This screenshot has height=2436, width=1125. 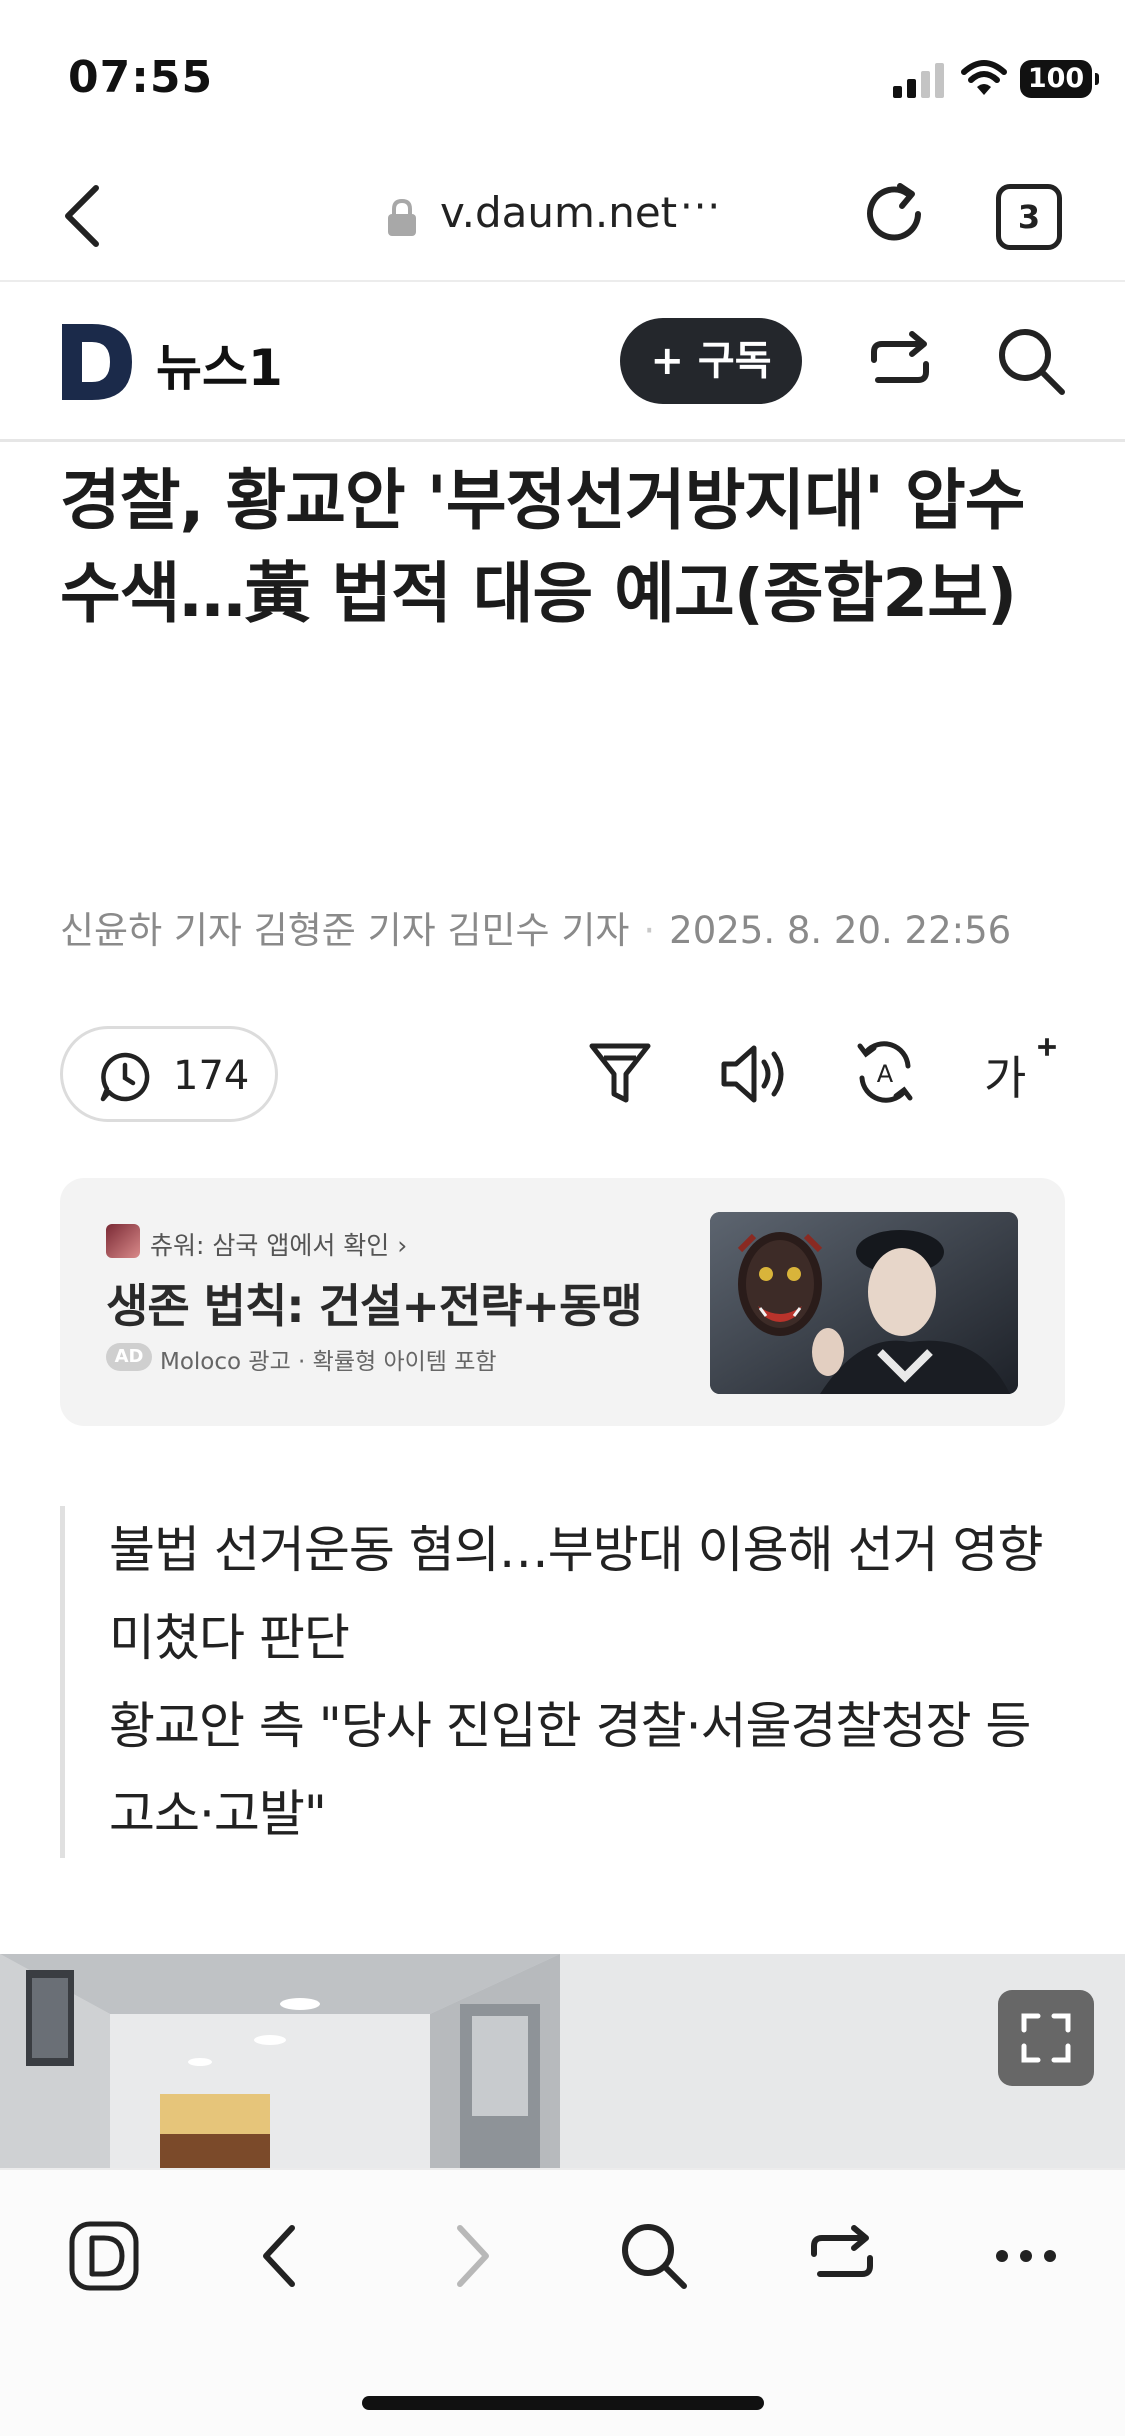 I want to click on brand-name: 뉴스1, so click(x=219, y=364).